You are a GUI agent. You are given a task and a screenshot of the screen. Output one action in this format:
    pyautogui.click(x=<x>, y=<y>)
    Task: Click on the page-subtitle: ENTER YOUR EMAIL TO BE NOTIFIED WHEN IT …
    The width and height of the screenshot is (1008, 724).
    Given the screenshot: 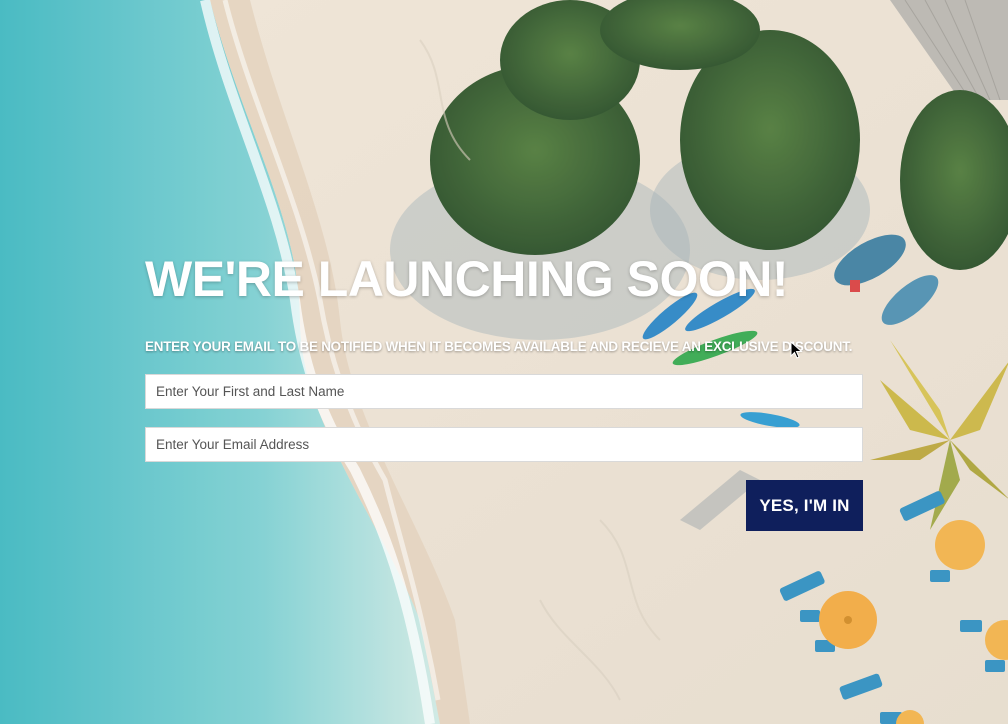 What is the action you would take?
    pyautogui.click(x=499, y=346)
    